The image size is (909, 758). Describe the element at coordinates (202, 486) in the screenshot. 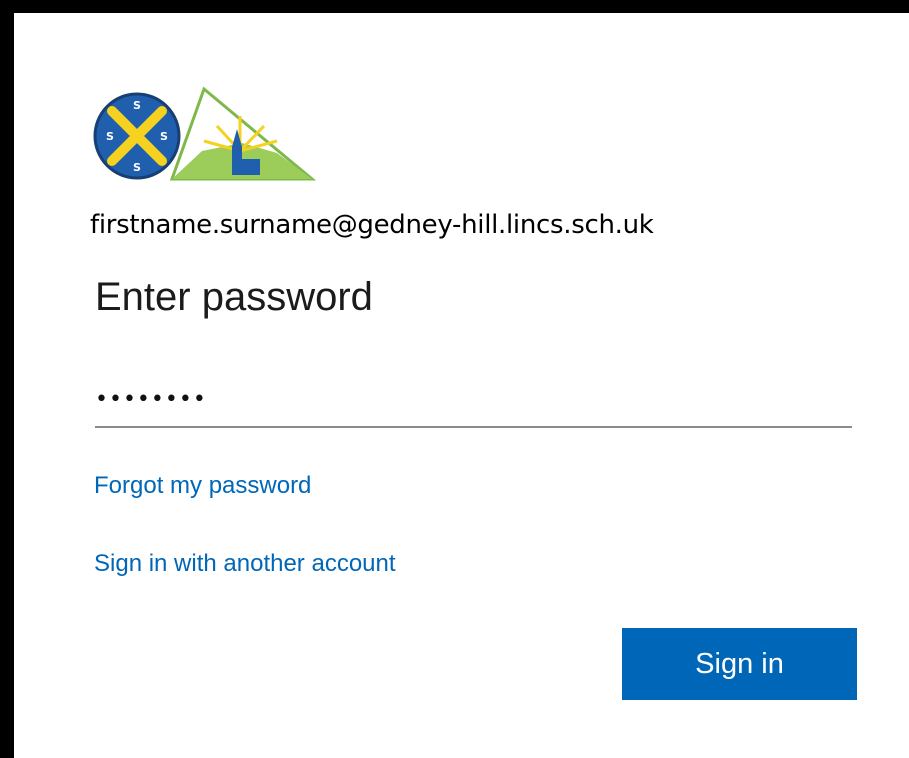

I see `forgot-password-link: Forgot my password` at that location.